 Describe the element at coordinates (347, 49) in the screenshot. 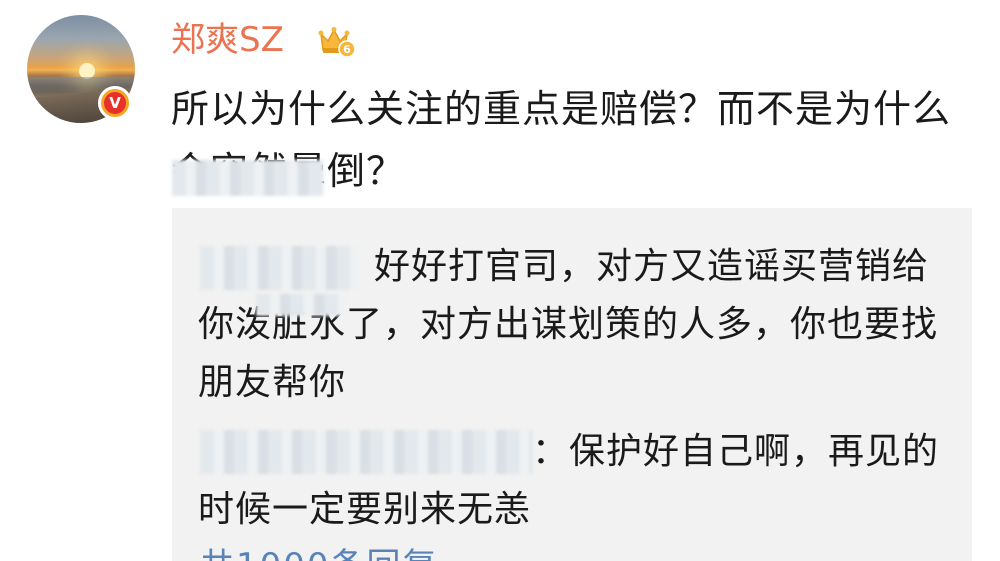

I see `level-number: 6` at that location.